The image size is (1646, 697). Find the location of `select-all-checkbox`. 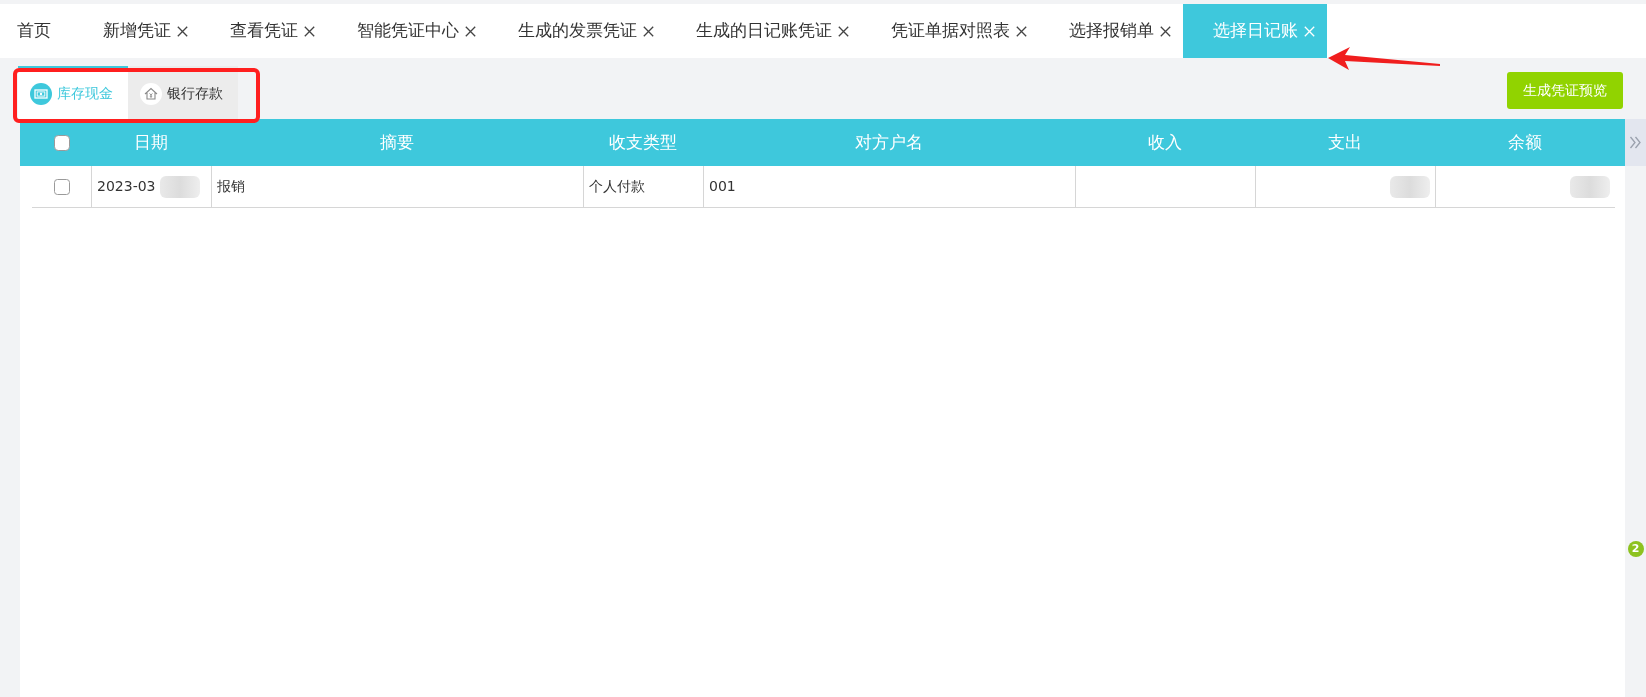

select-all-checkbox is located at coordinates (61, 142).